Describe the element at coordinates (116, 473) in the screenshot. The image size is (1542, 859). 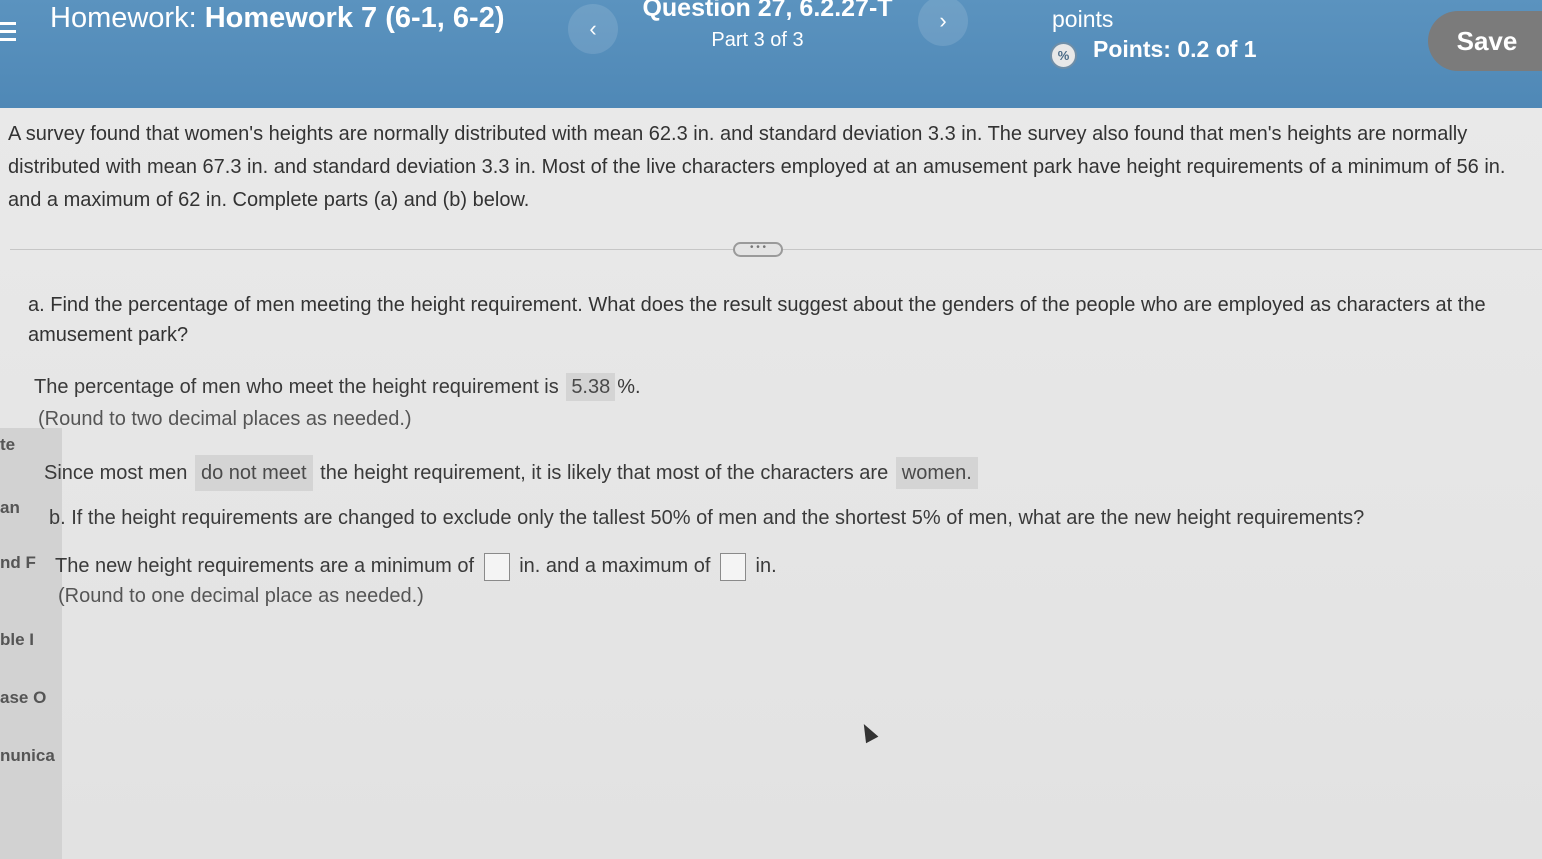
I see `since-prefix: Since most men` at that location.